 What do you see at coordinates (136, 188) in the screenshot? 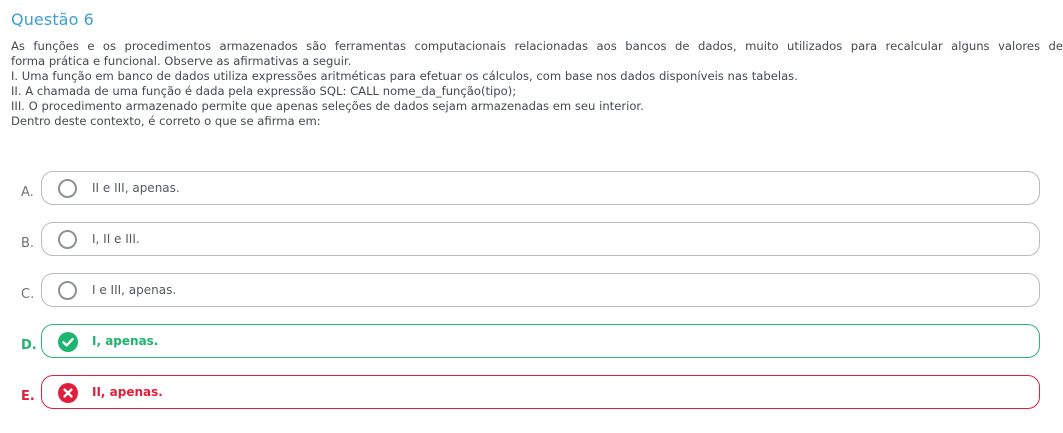
I see `option-text: II e III, apenas.` at bounding box center [136, 188].